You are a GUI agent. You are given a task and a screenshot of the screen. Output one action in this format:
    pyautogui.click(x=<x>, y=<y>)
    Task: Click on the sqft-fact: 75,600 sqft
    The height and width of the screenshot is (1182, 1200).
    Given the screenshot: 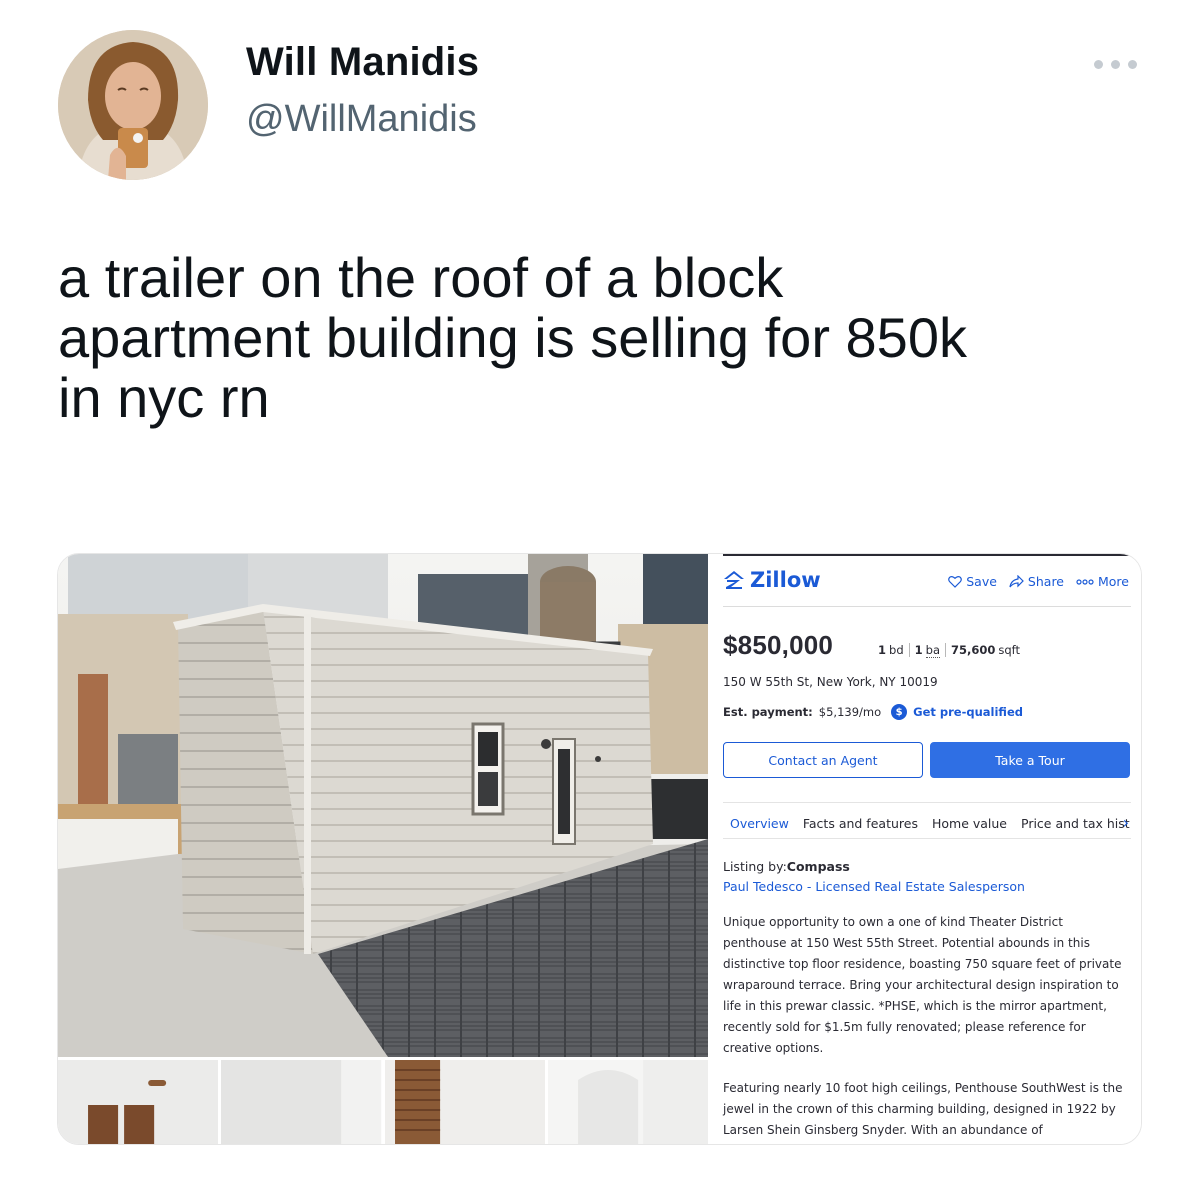 What is the action you would take?
    pyautogui.click(x=985, y=650)
    